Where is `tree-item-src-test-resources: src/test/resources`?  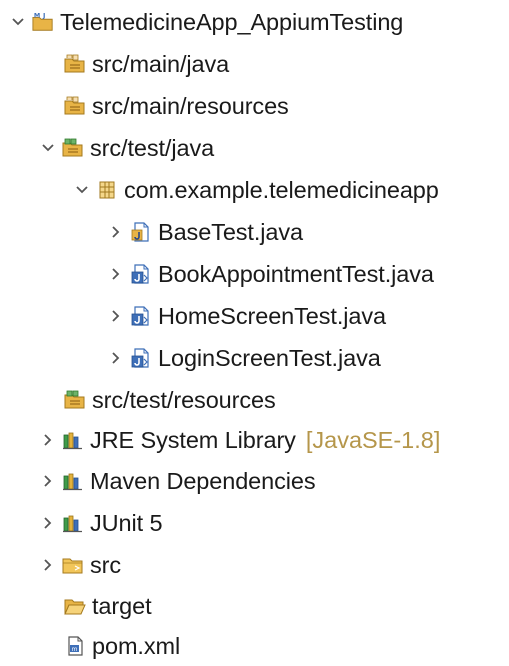
tree-item-src-test-resources: src/test/resources is located at coordinates (170, 400).